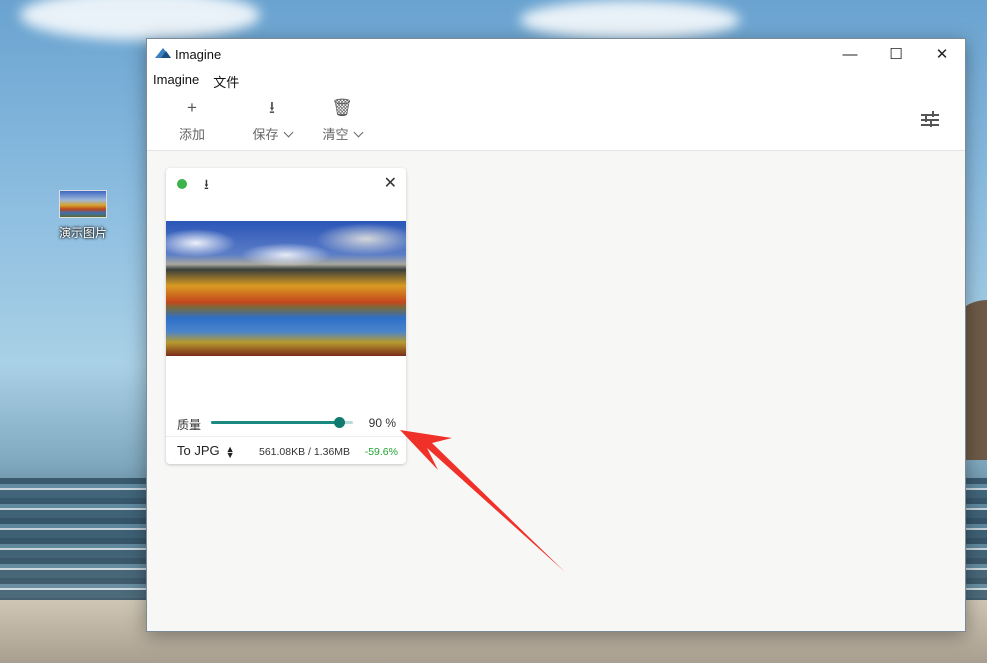 The height and width of the screenshot is (663, 987). What do you see at coordinates (382, 423) in the screenshot?
I see `quality-value: 90 %` at bounding box center [382, 423].